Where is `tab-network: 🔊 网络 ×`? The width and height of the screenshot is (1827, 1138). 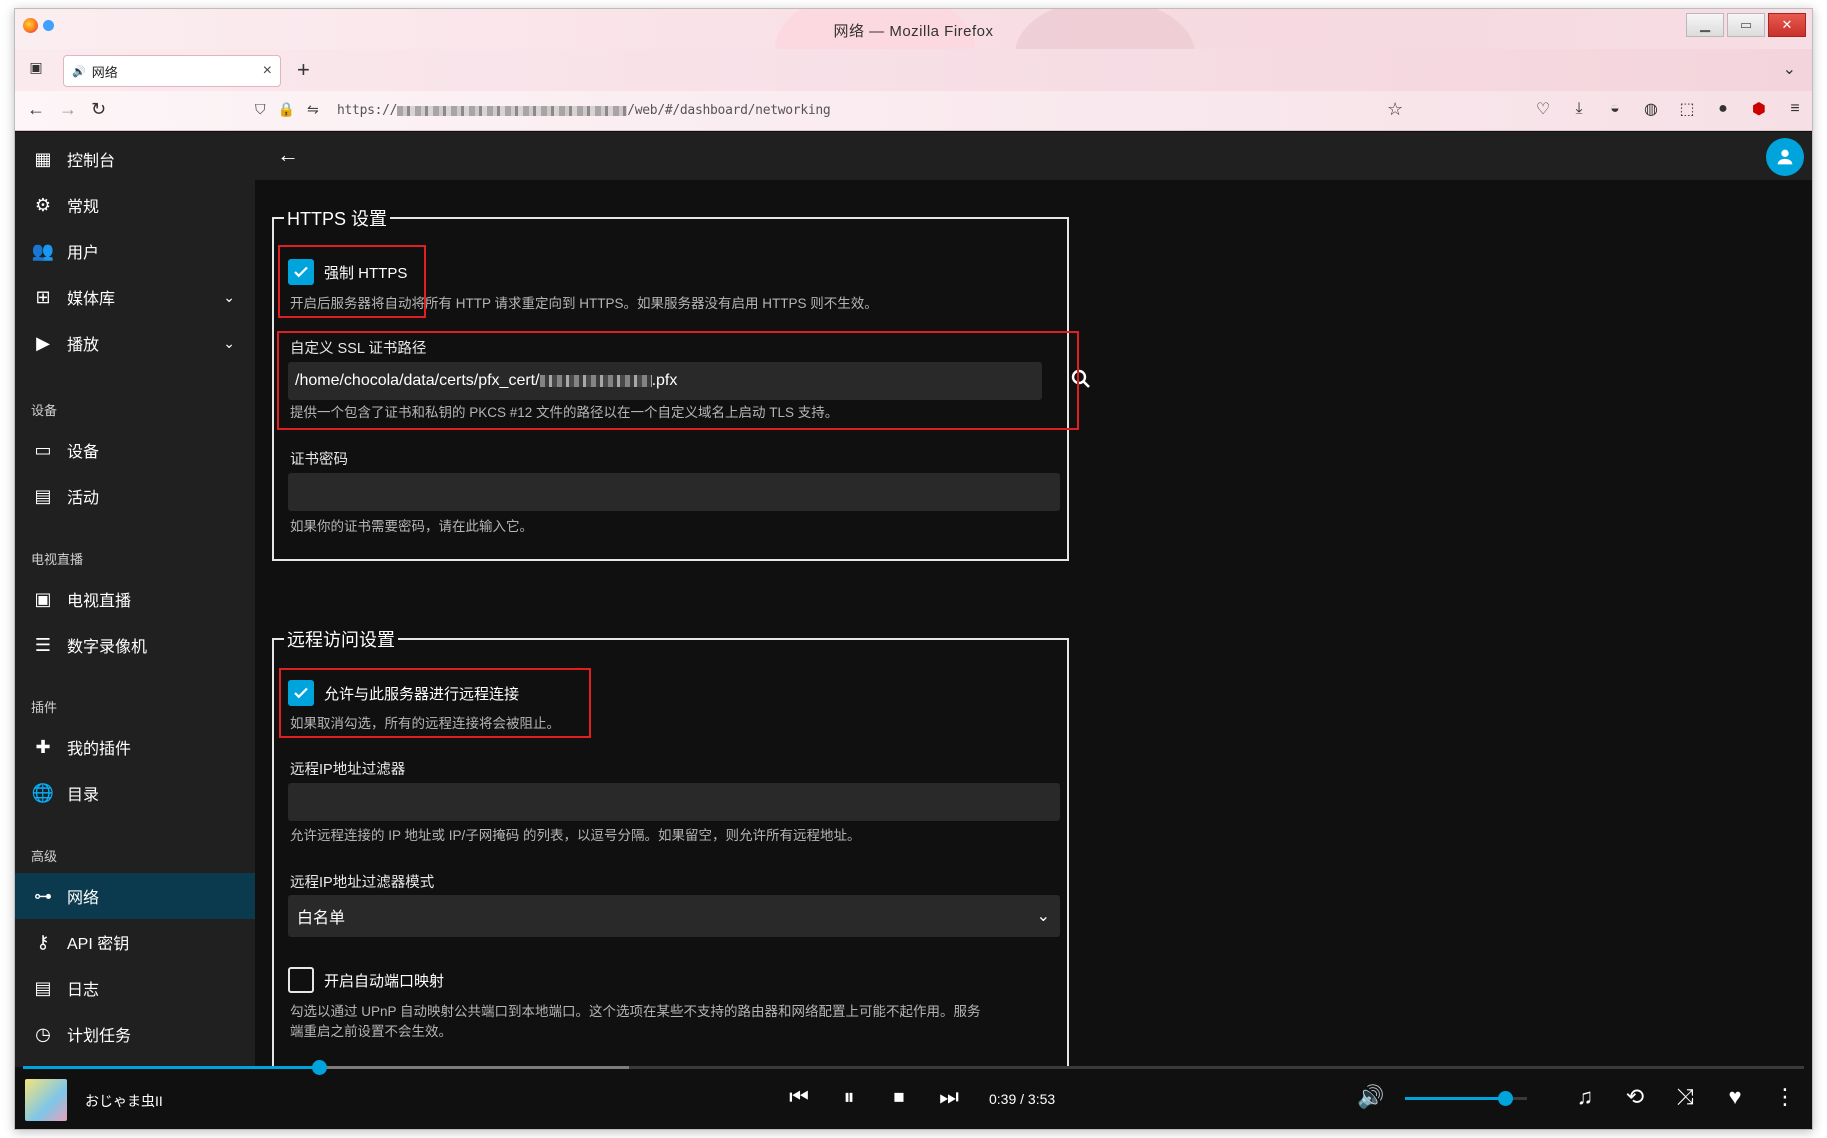 tab-network: 🔊 网络 × is located at coordinates (172, 71).